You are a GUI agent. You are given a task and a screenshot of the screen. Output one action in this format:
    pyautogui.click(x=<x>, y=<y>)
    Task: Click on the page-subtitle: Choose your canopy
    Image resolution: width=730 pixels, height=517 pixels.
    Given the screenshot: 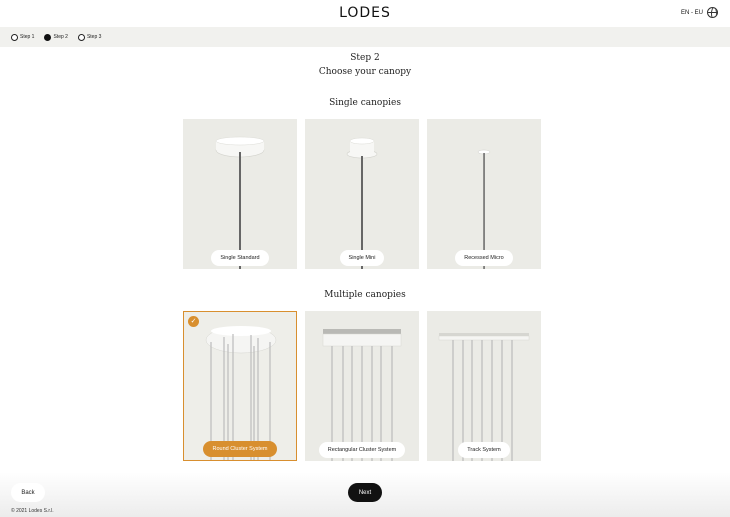 What is the action you would take?
    pyautogui.click(x=365, y=72)
    